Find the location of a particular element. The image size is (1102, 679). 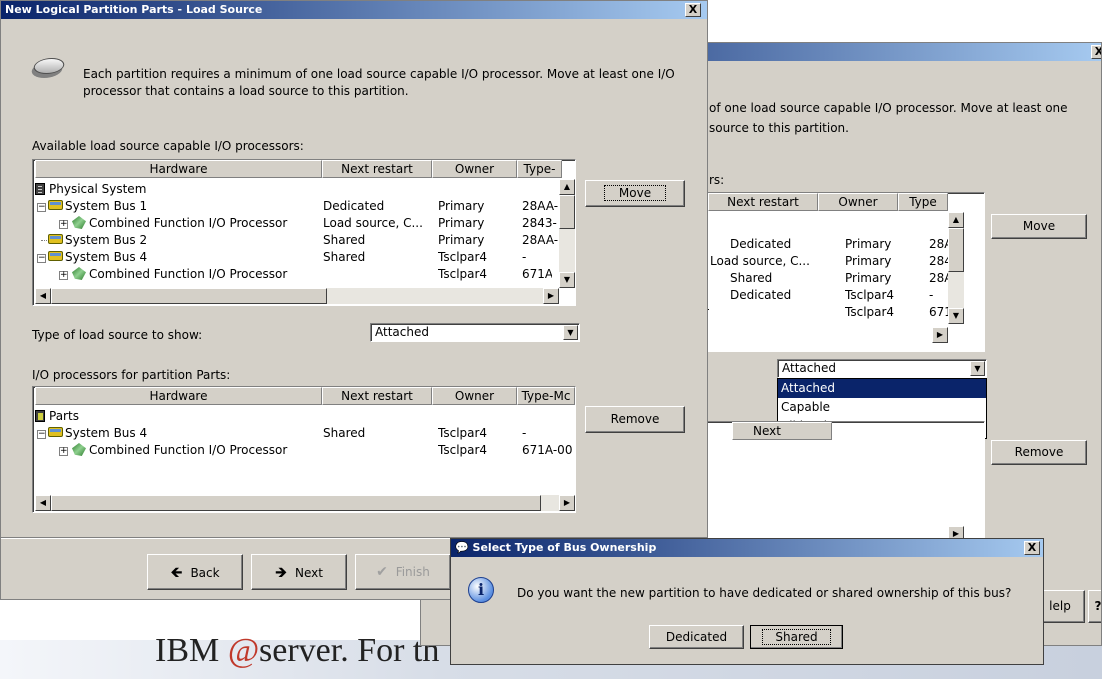

available-horizontal-scrollbar: ◀ ▶ is located at coordinates (297, 296).